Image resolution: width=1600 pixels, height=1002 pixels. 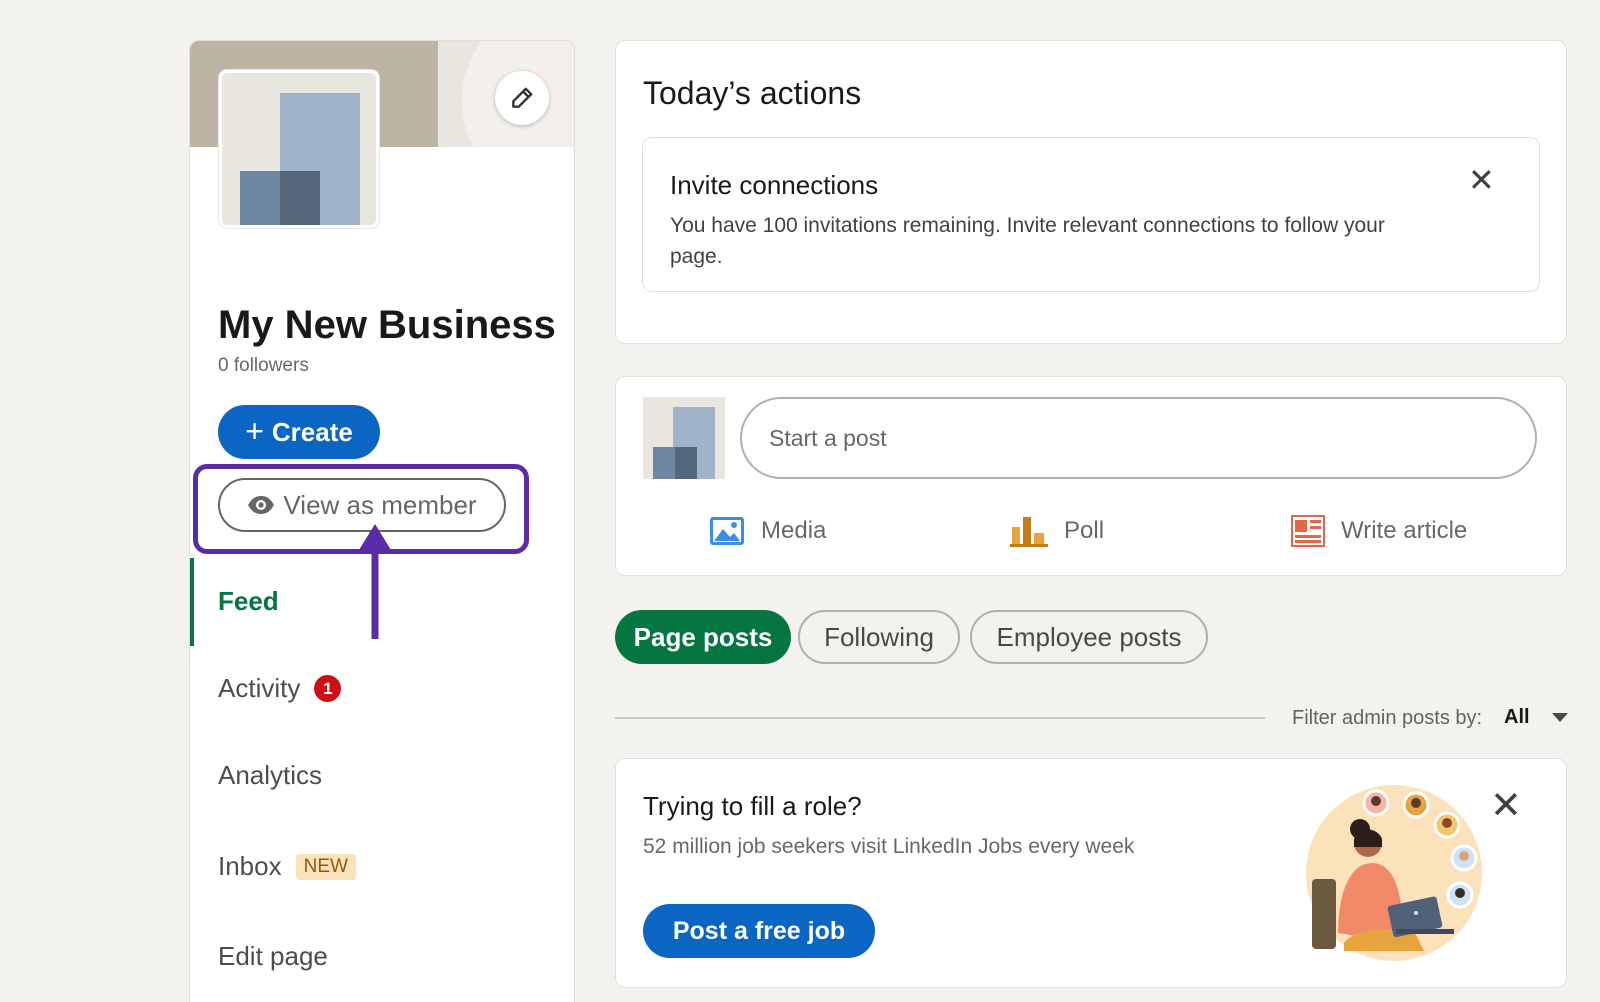 I want to click on arrow-up-icon, so click(x=375, y=581).